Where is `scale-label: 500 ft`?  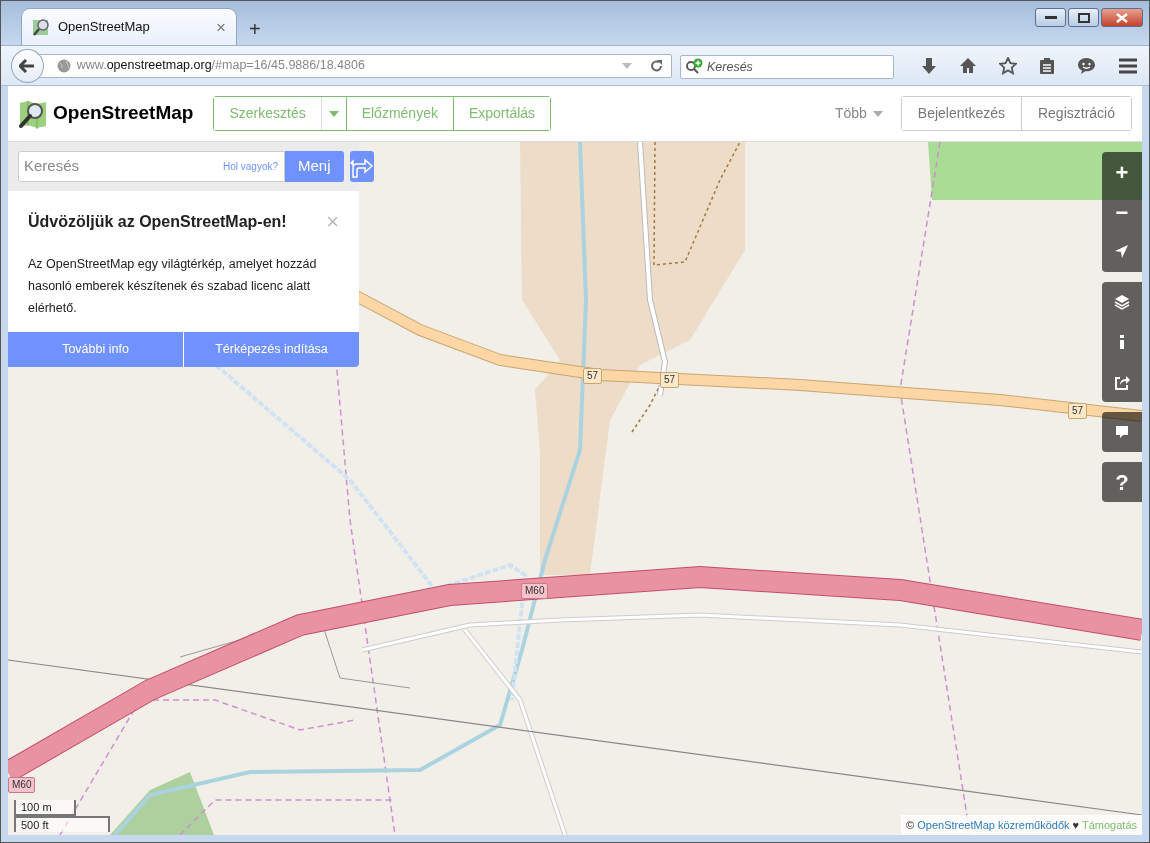
scale-label: 500 ft is located at coordinates (62, 824).